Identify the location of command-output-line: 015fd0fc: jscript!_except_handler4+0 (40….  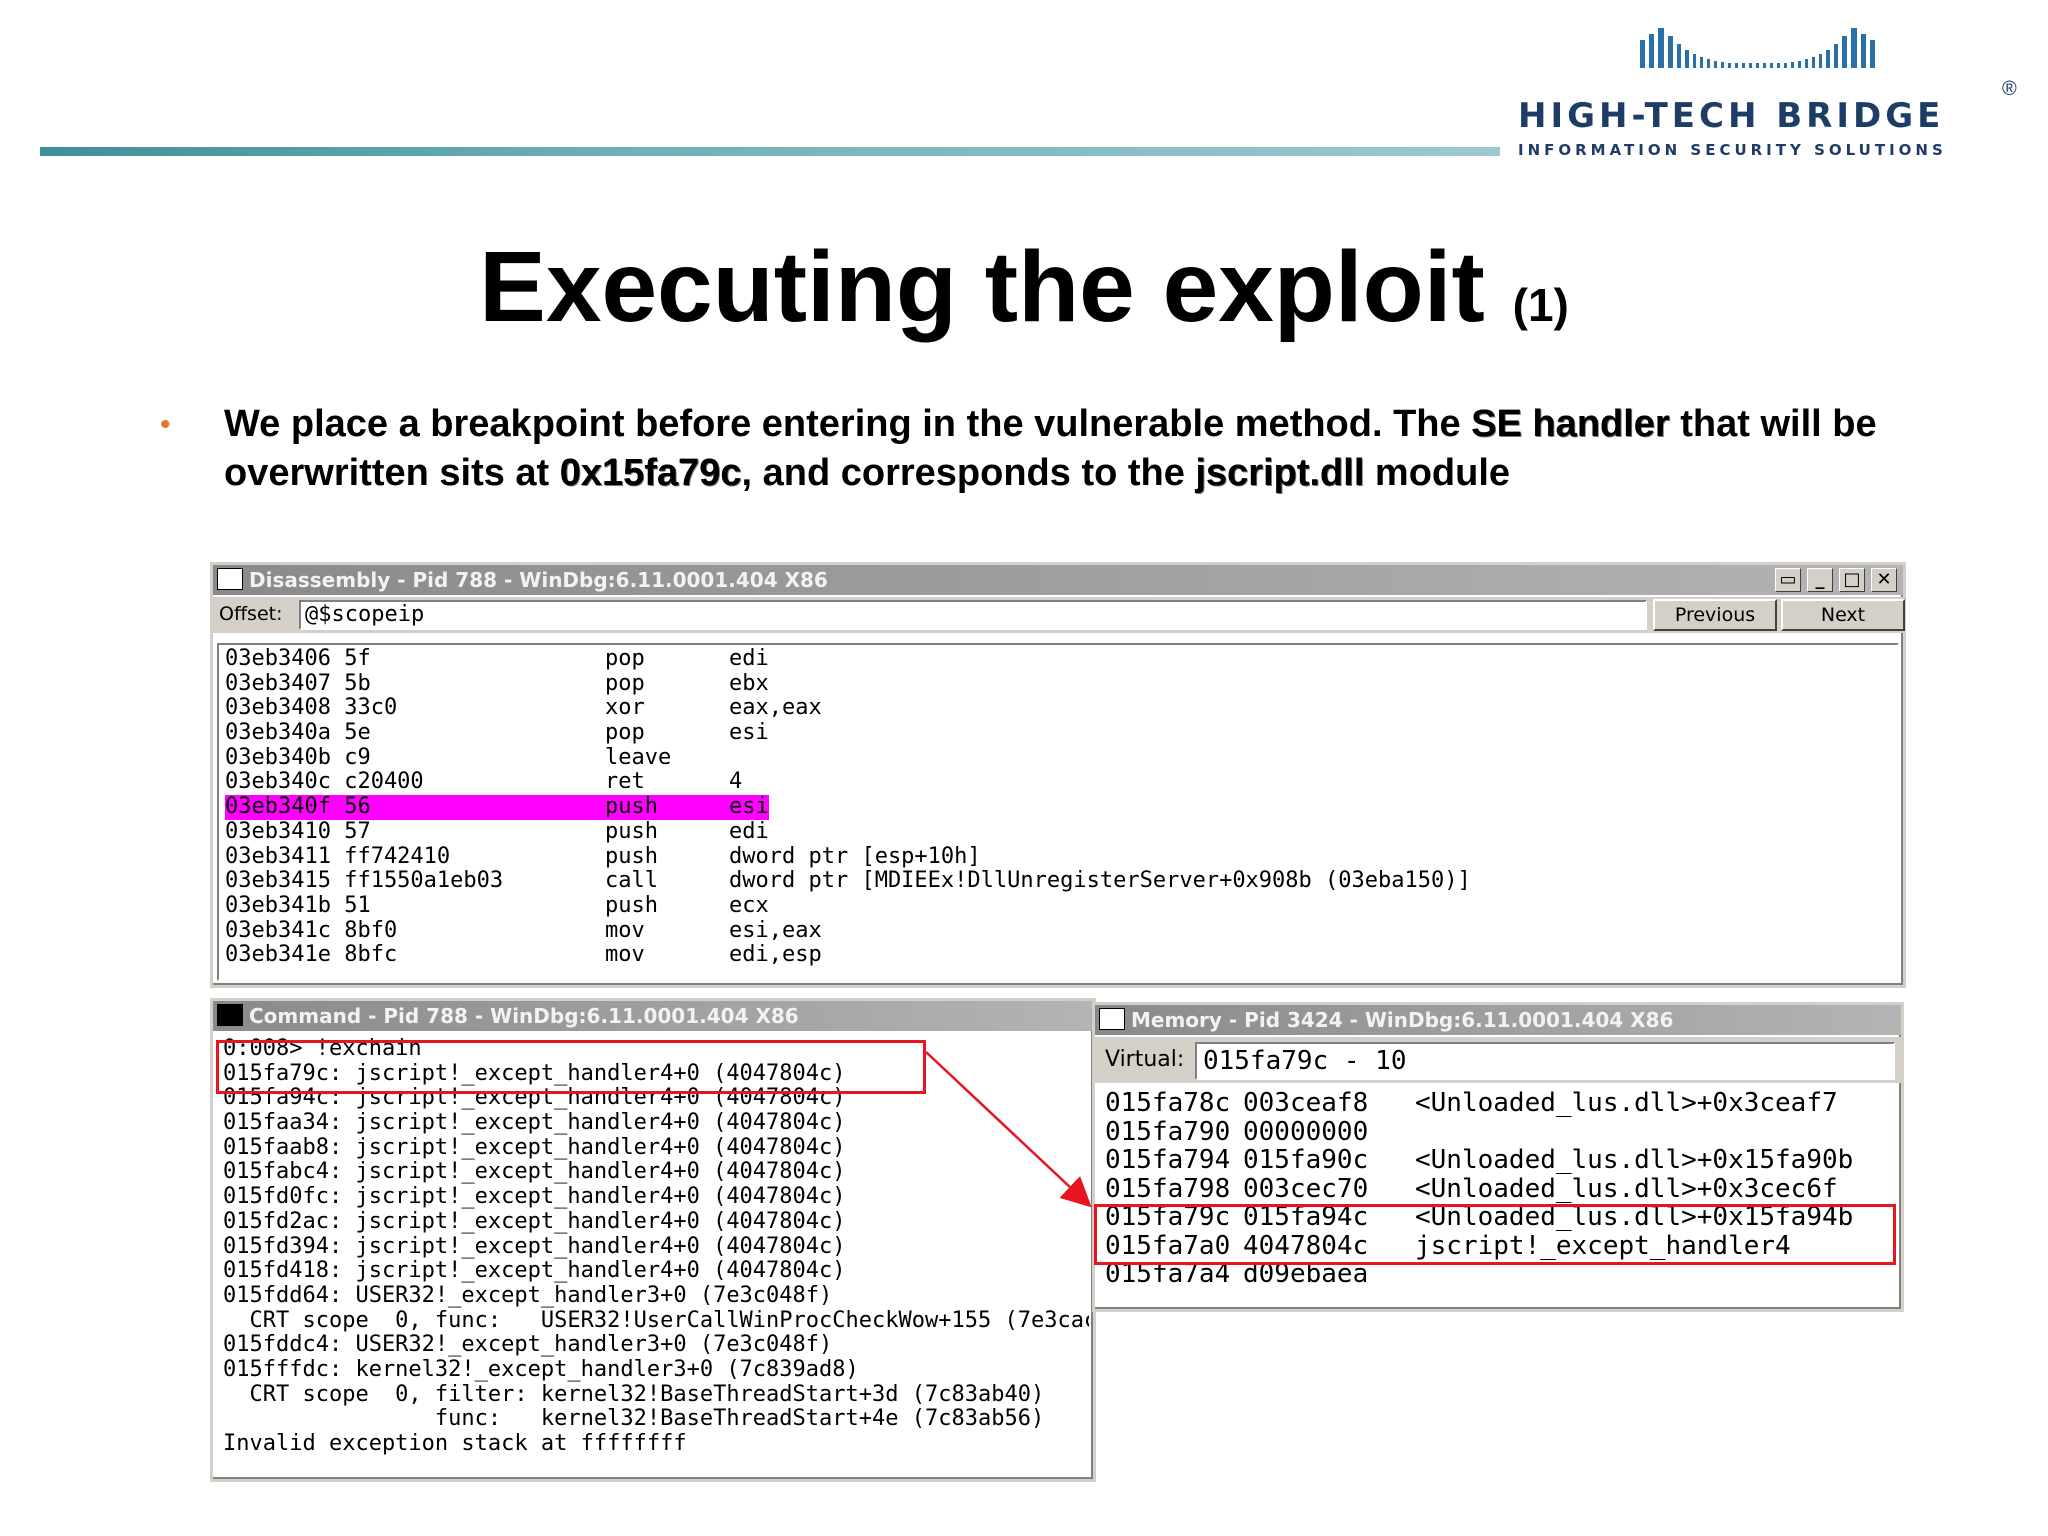
(534, 1197).